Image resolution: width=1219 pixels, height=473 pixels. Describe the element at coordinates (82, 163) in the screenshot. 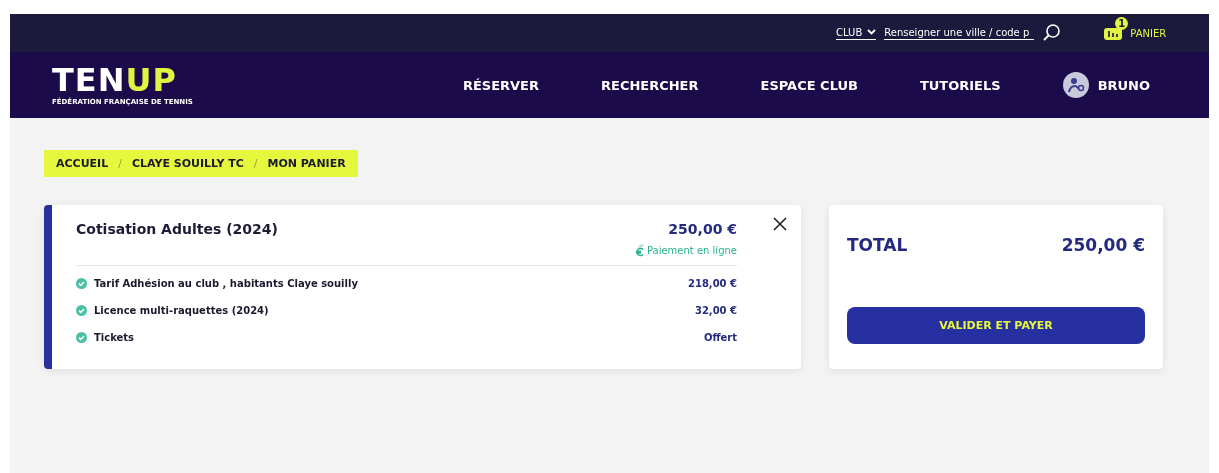

I see `breadcrumb-link: ACCUEIL` at that location.